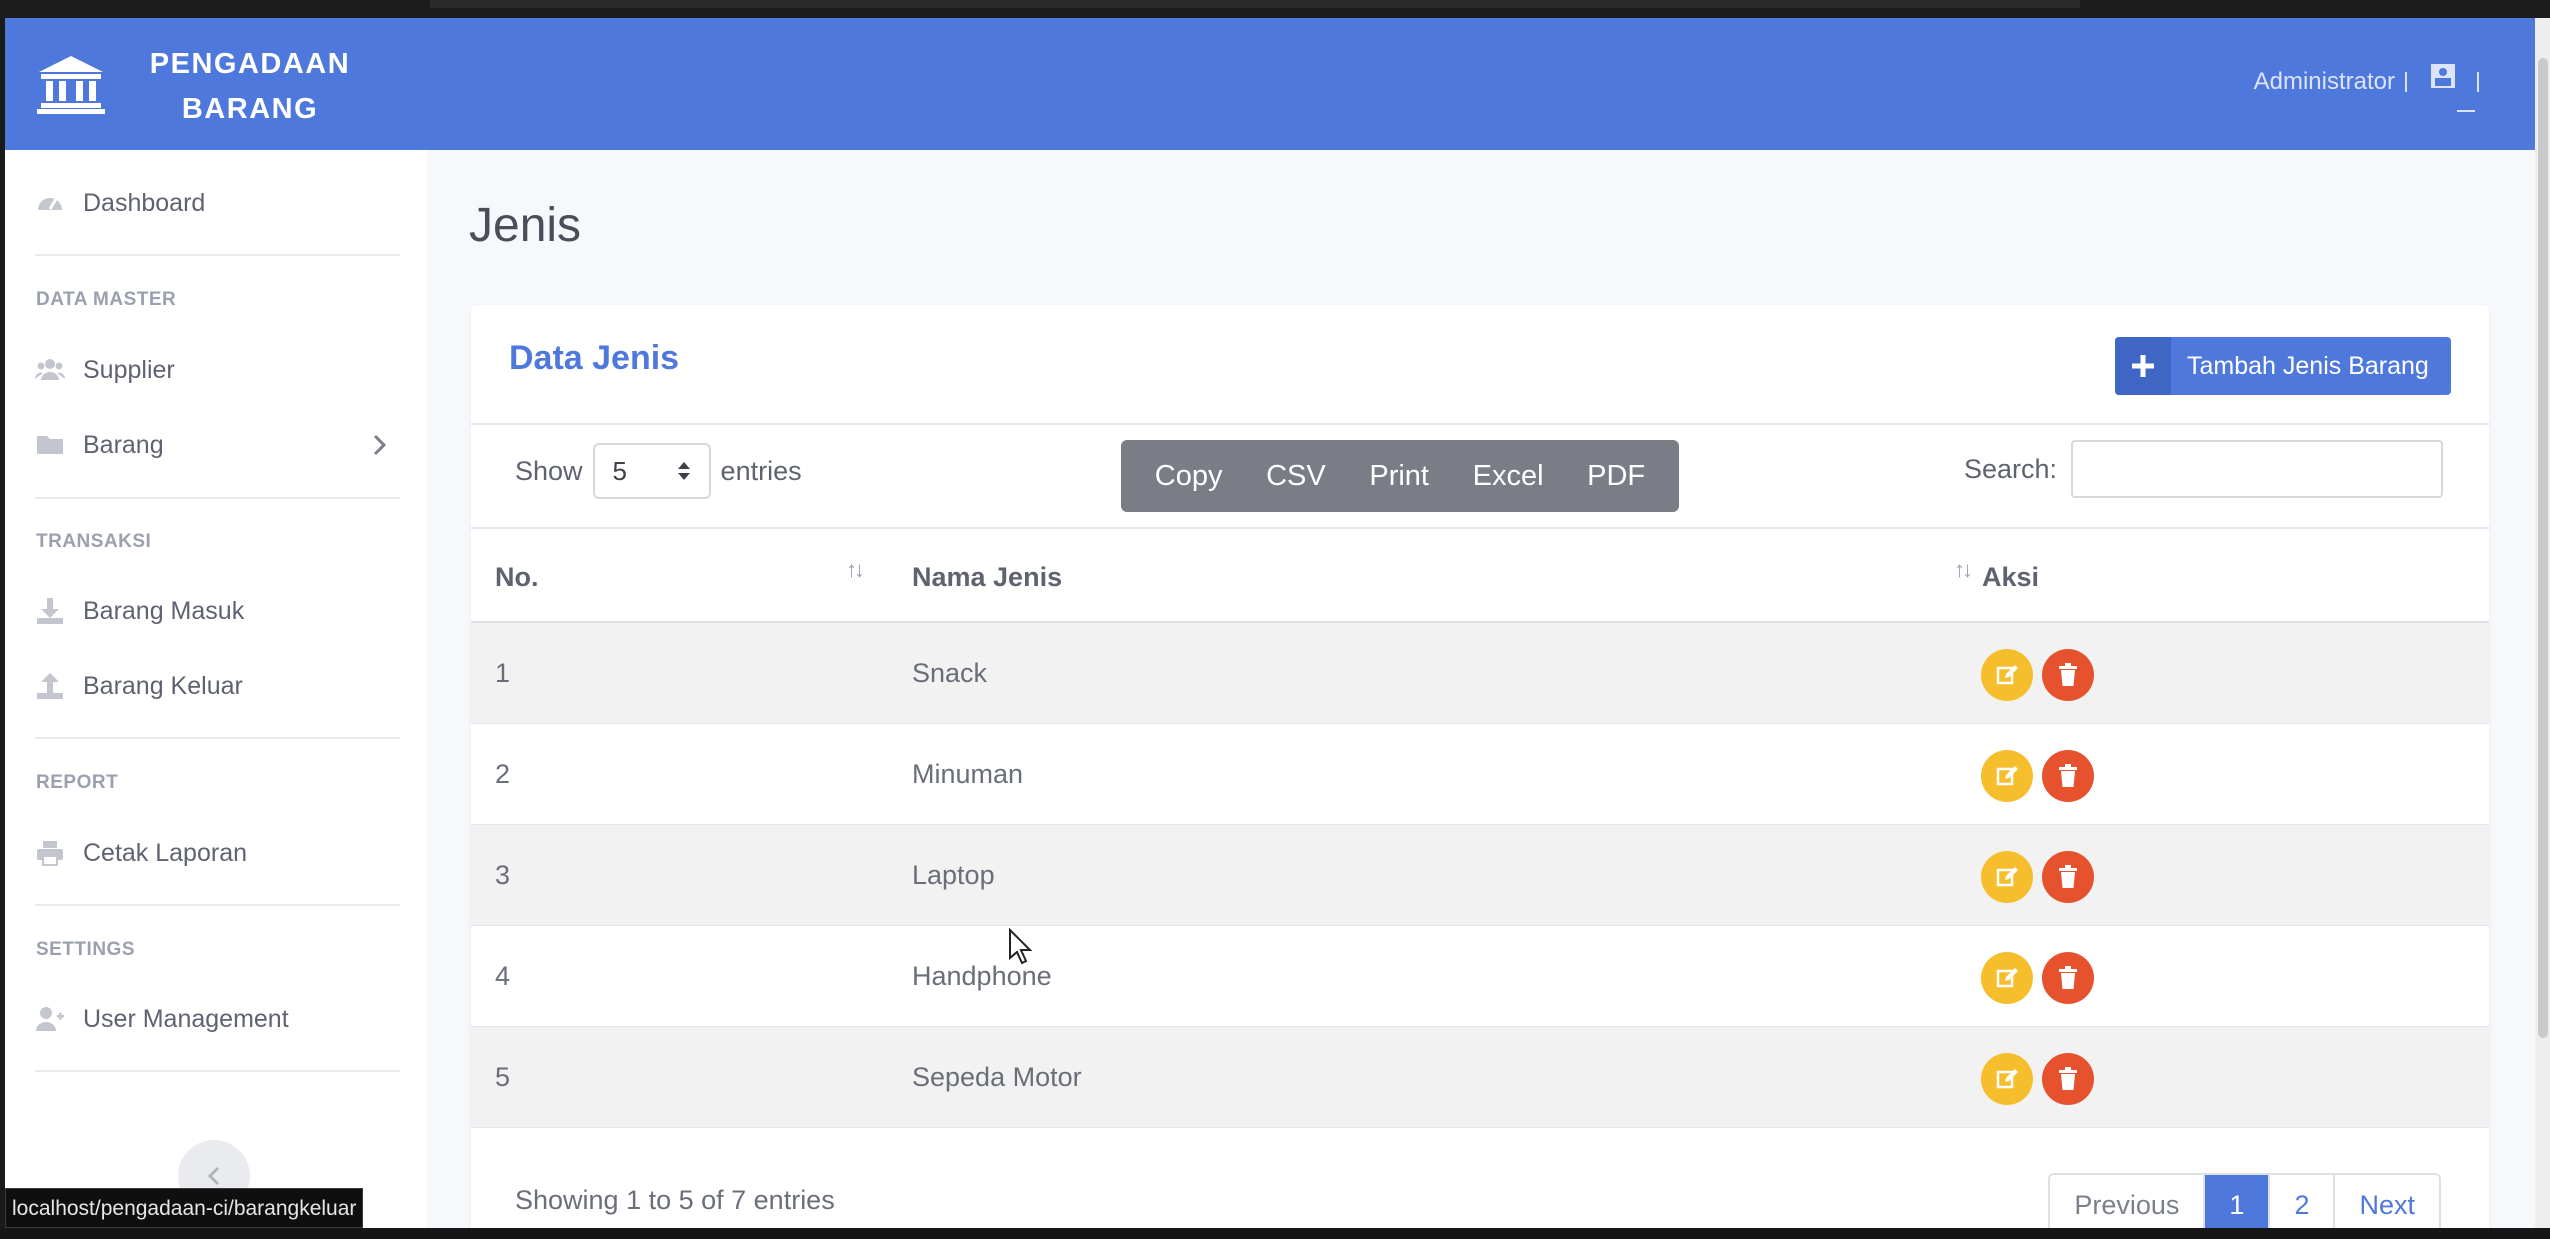 The height and width of the screenshot is (1239, 2550). I want to click on entries-select: 5, so click(651, 471).